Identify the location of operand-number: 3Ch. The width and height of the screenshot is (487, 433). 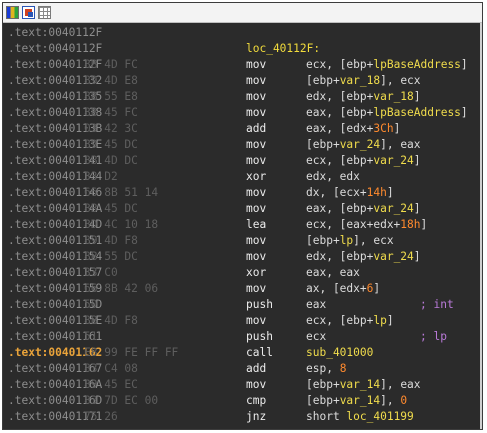
(383, 128).